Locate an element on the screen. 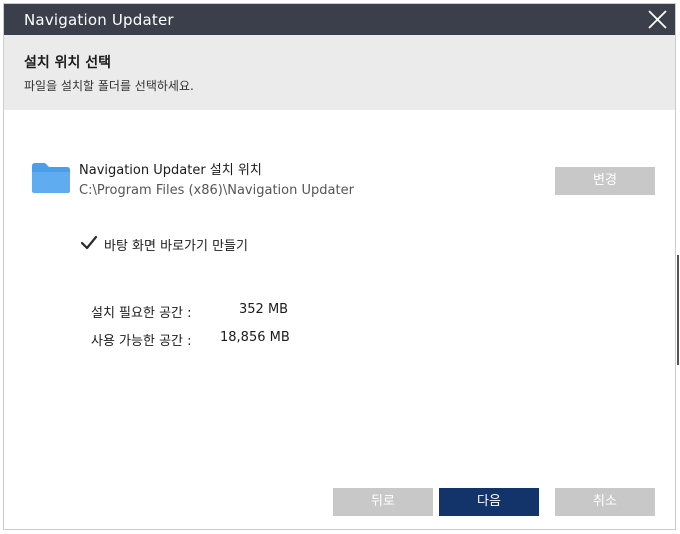 This screenshot has width=680, height=534. folder-icon is located at coordinates (51, 178).